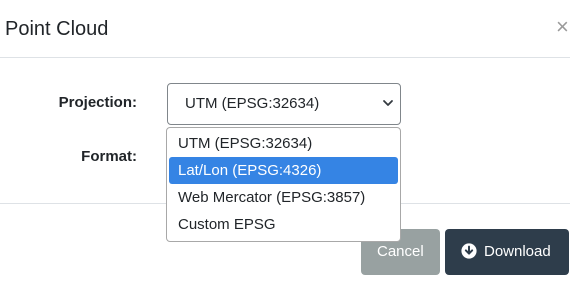 The width and height of the screenshot is (570, 287). I want to click on cancel-button-label: Cancel, so click(400, 251).